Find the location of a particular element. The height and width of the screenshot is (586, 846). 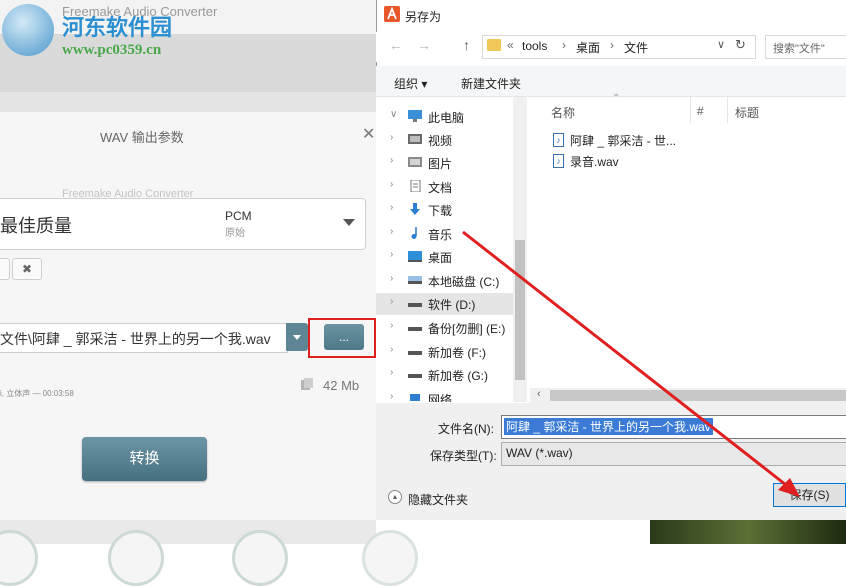

preset-name: 最佳质量 is located at coordinates (36, 226).